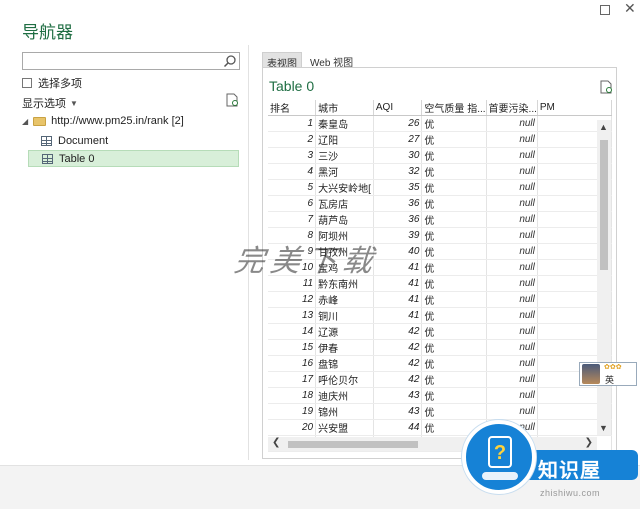  Describe the element at coordinates (292, 331) in the screenshot. I see `rank-cell: 14` at that location.